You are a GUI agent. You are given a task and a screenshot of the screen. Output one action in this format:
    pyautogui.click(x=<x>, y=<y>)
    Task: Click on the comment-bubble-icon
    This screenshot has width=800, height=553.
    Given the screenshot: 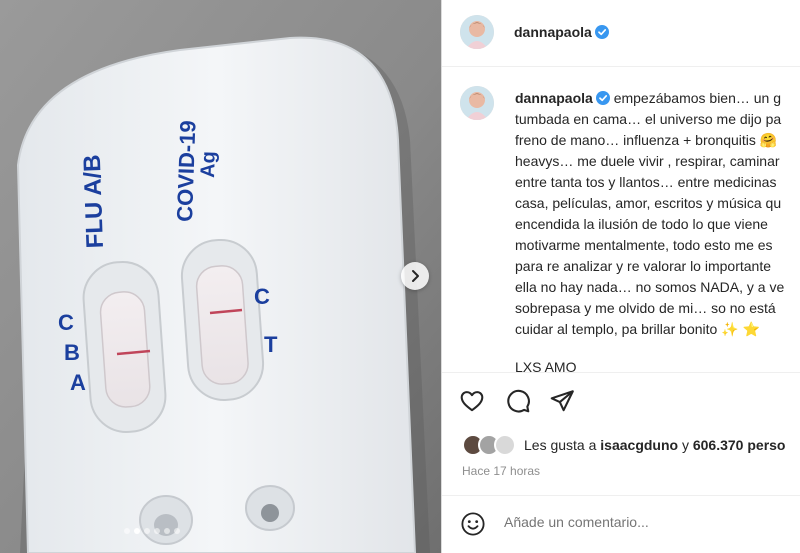 What is the action you would take?
    pyautogui.click(x=518, y=401)
    